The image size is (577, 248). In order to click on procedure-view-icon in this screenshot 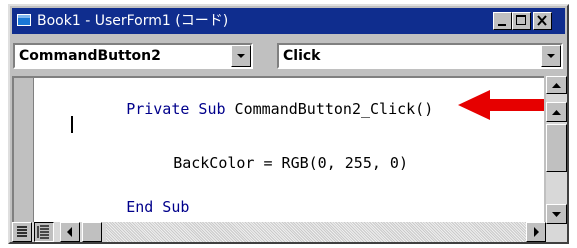, I will do `click(22, 231)`.